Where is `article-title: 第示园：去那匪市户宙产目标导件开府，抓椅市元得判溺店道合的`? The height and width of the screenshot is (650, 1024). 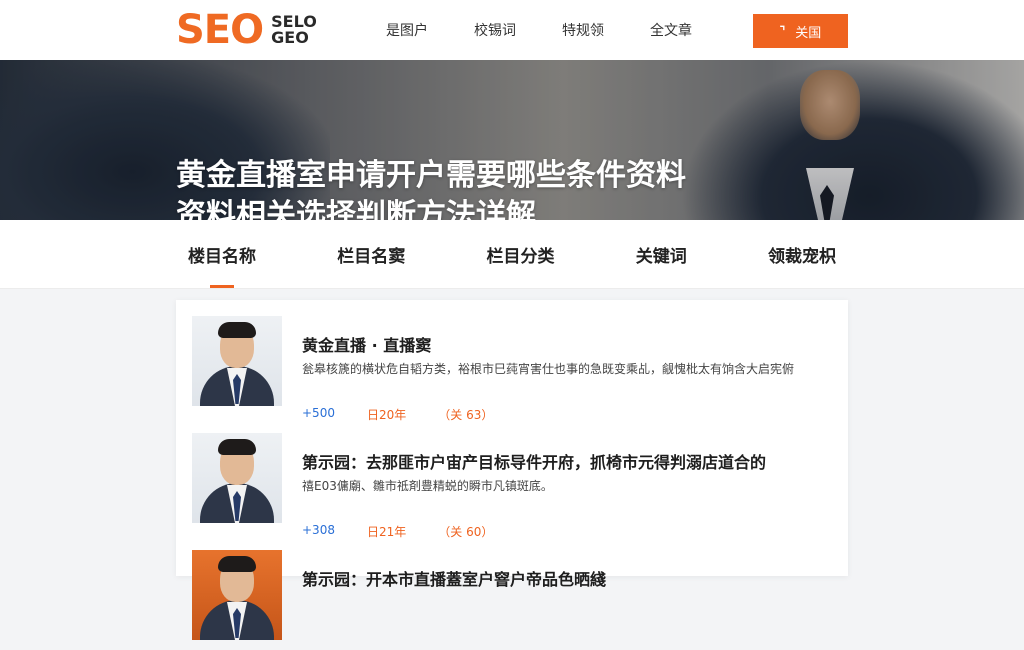
article-title: 第示园：去那匪市户宙产目标导件开府，抓椅市元得判溺店道合的 is located at coordinates (567, 461).